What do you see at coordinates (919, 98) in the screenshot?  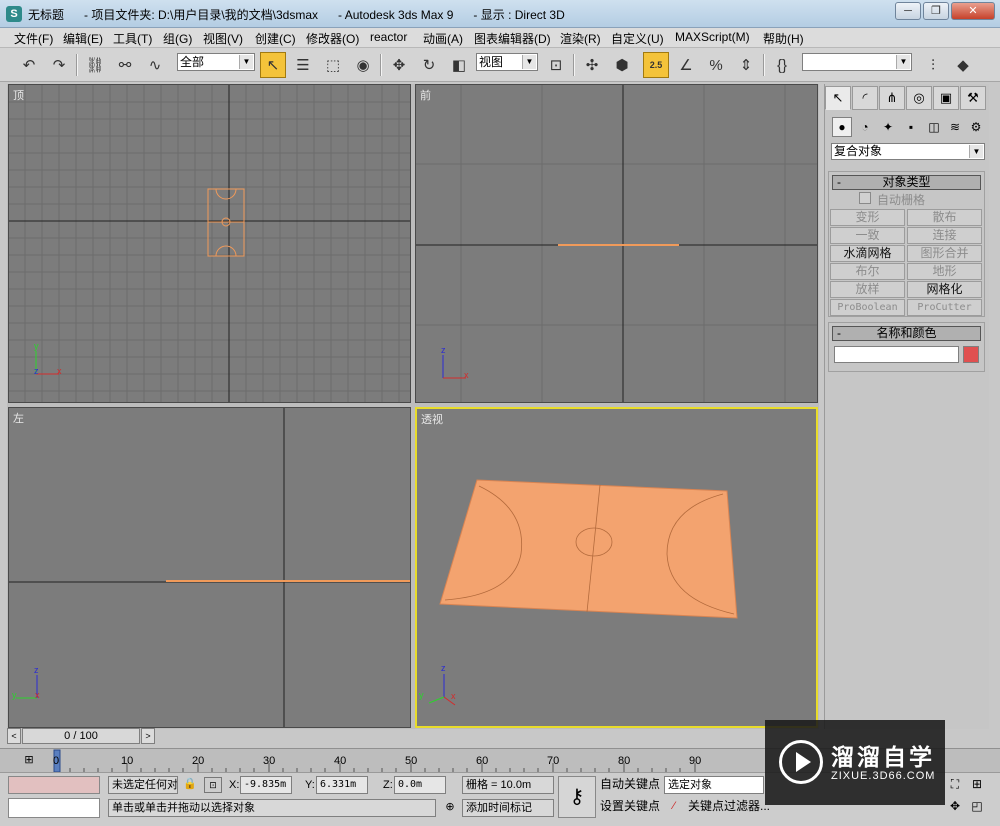 I see `motion-tab-icon: ◎` at bounding box center [919, 98].